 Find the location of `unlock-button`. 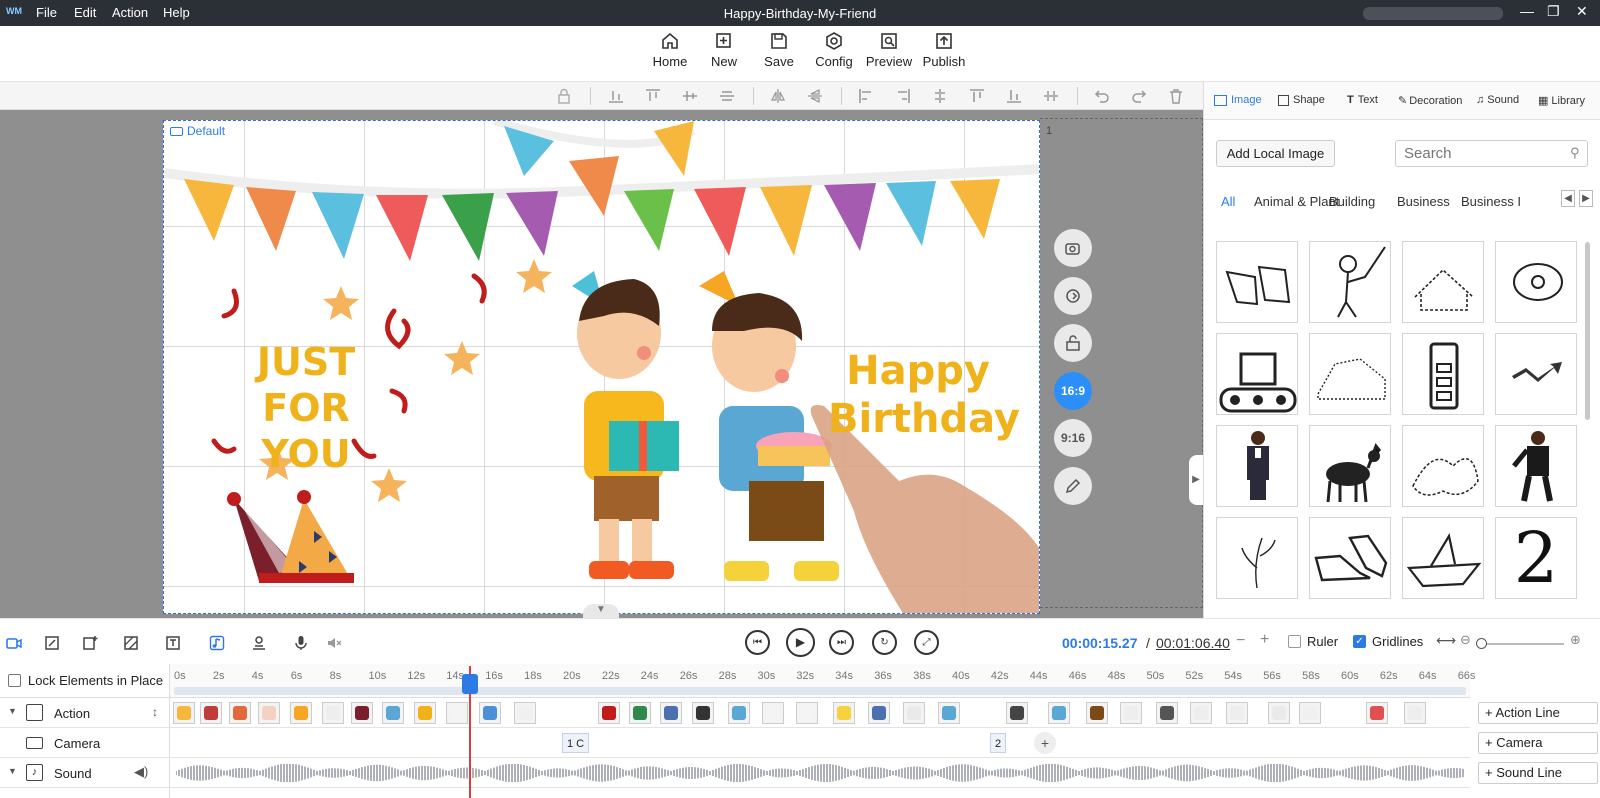

unlock-button is located at coordinates (1073, 343).